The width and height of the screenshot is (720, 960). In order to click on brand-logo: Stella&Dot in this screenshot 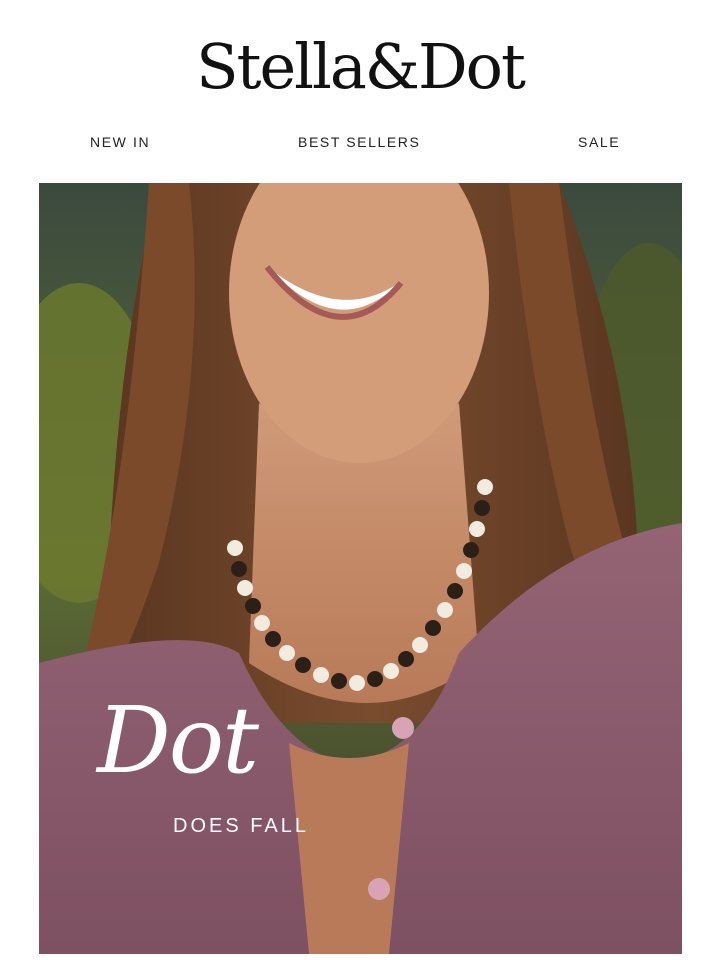, I will do `click(360, 67)`.